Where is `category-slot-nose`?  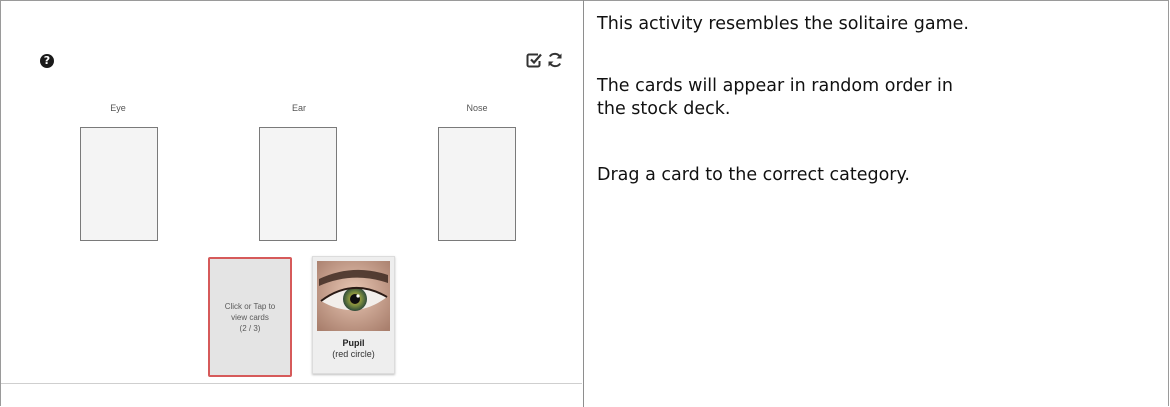
category-slot-nose is located at coordinates (477, 184).